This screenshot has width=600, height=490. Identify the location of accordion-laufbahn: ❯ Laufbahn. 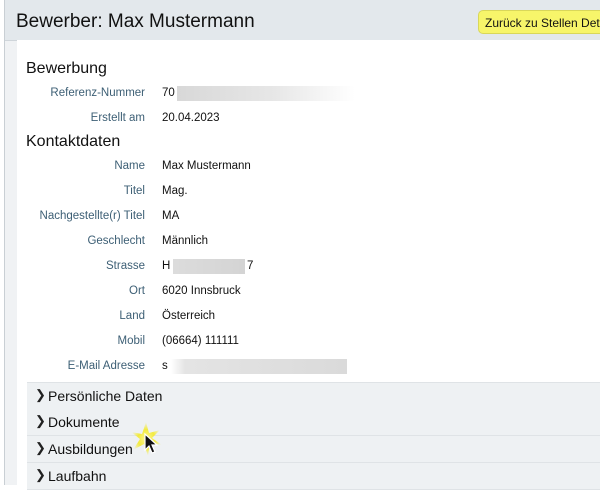
(313, 476).